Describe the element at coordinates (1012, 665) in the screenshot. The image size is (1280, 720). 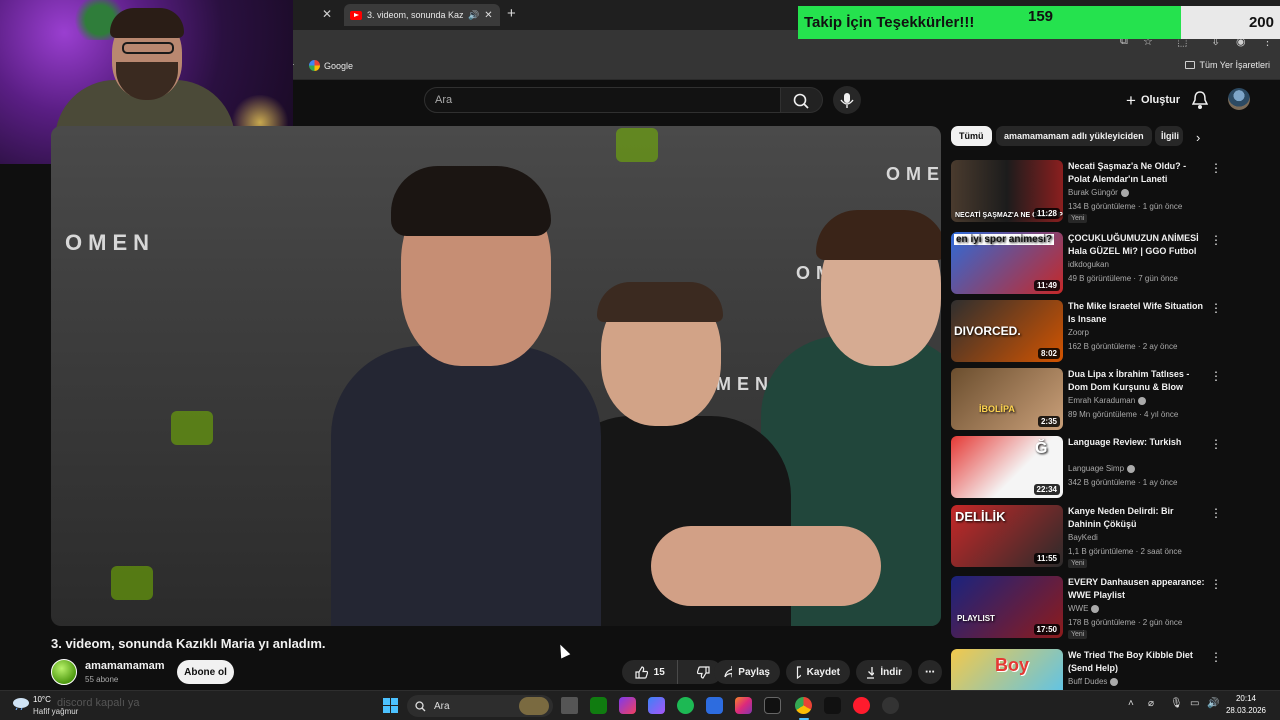
I see `thumbnail-text: Boy` at that location.